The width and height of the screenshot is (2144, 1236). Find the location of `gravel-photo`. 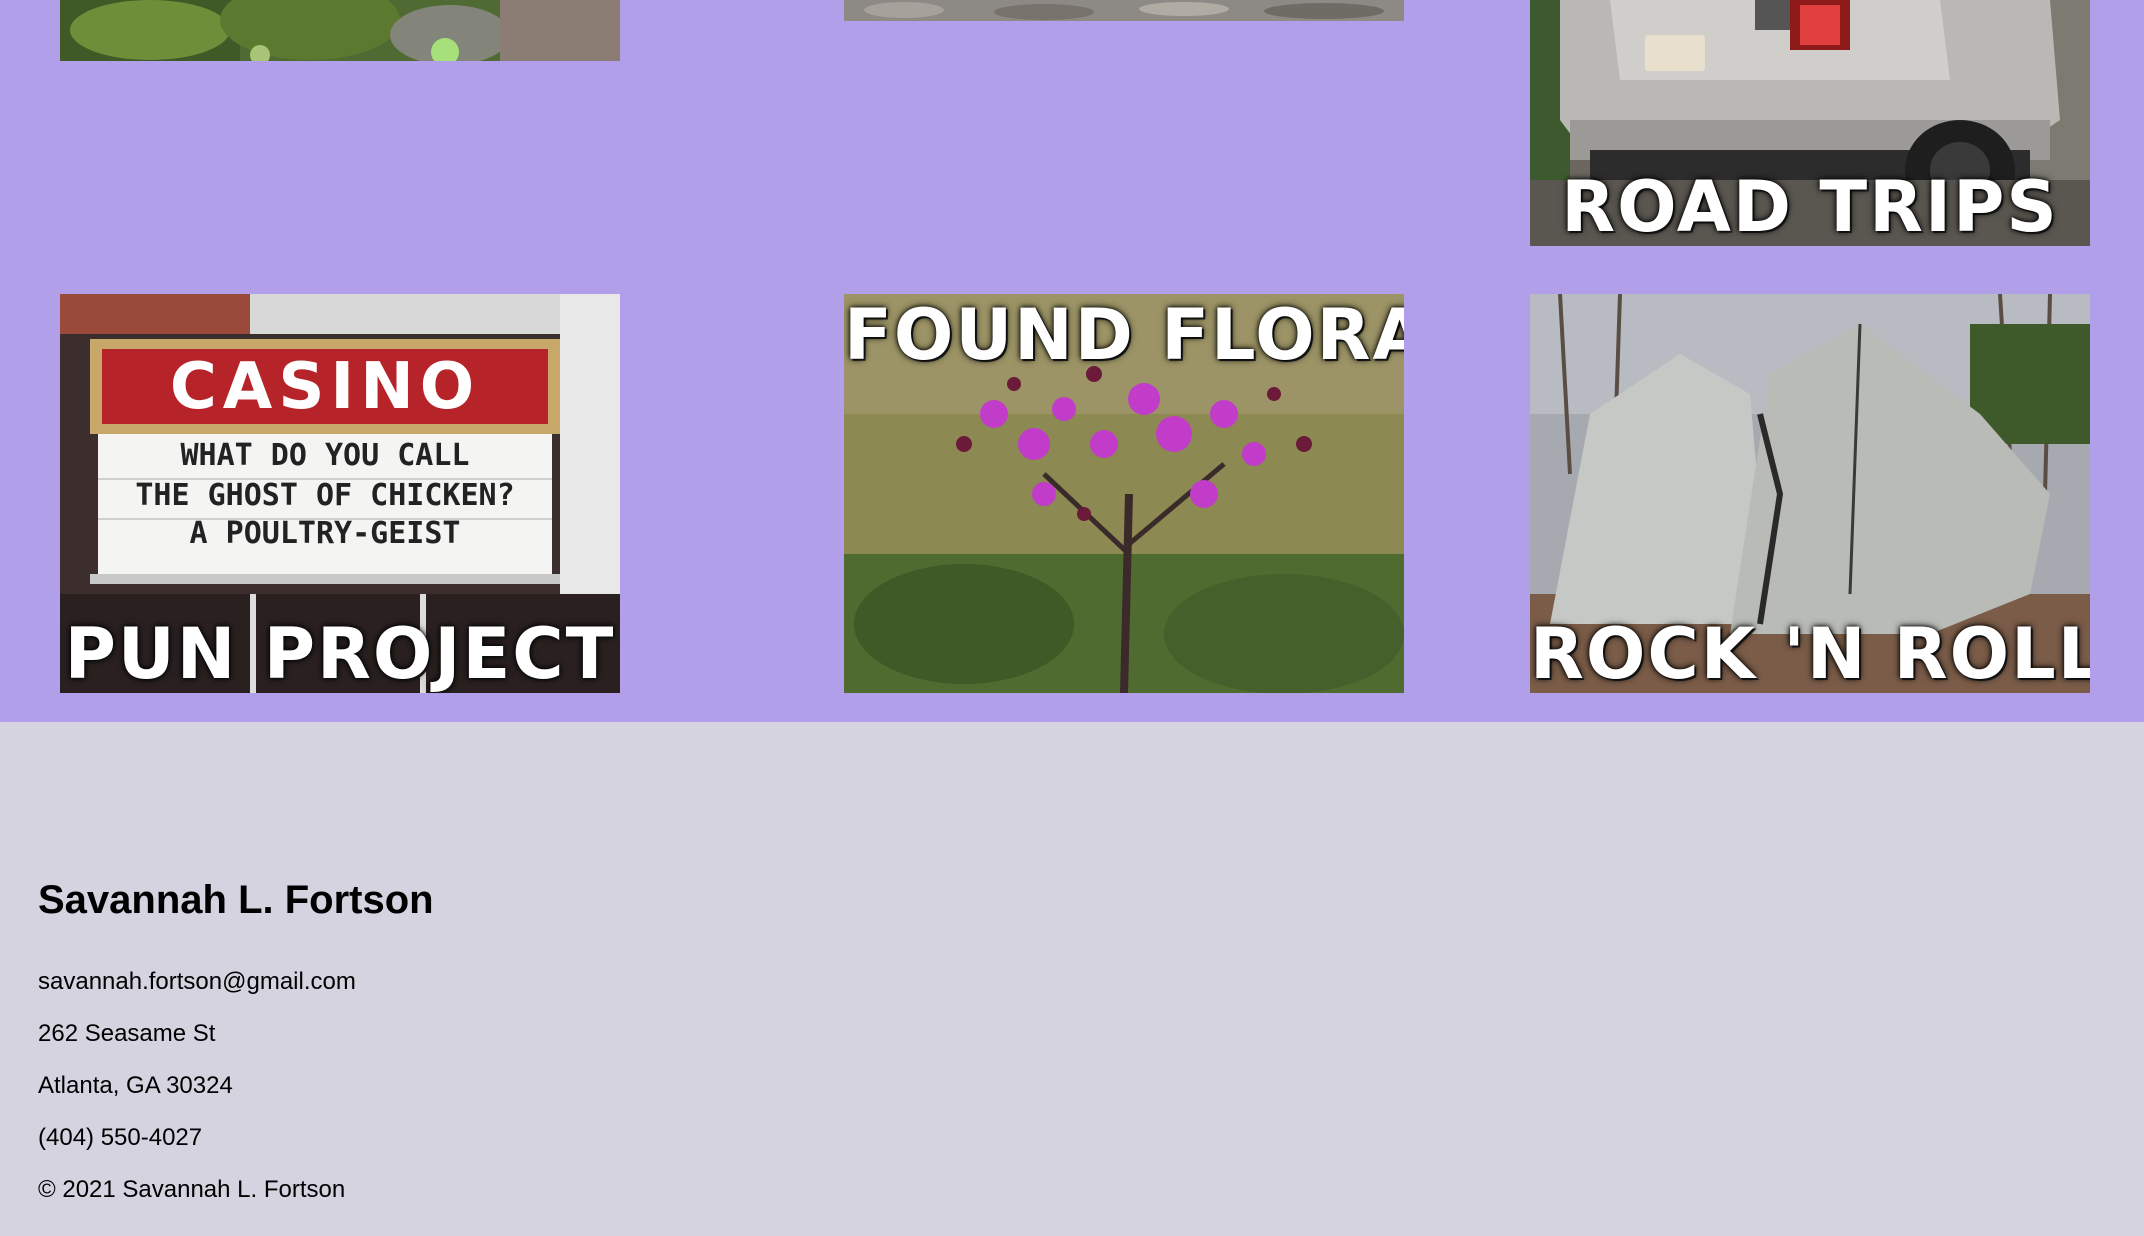

gravel-photo is located at coordinates (1124, 10).